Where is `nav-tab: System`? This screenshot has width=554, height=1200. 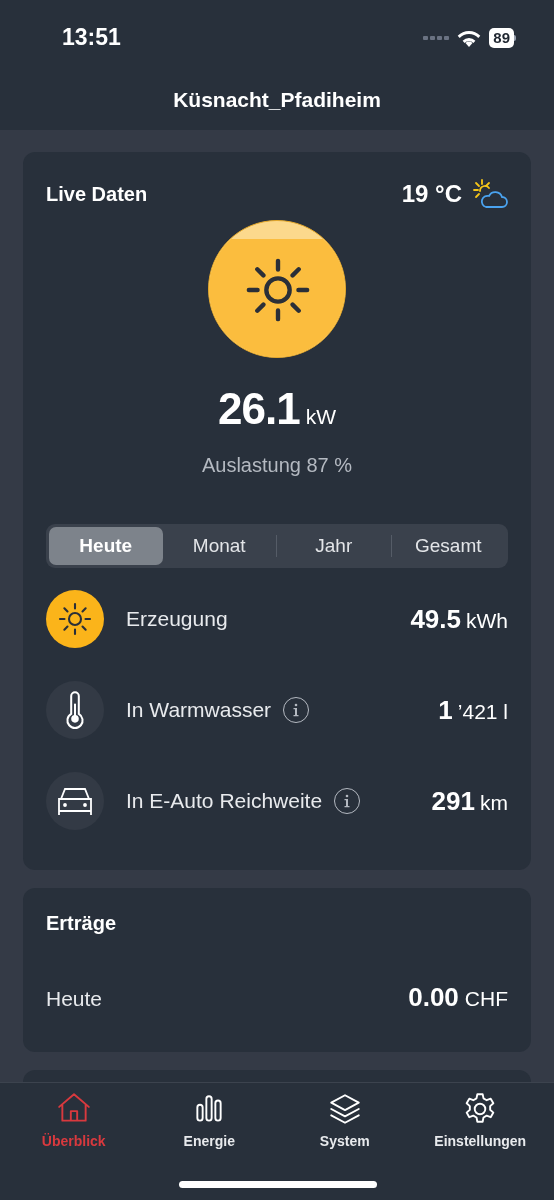 nav-tab: System is located at coordinates (344, 1121).